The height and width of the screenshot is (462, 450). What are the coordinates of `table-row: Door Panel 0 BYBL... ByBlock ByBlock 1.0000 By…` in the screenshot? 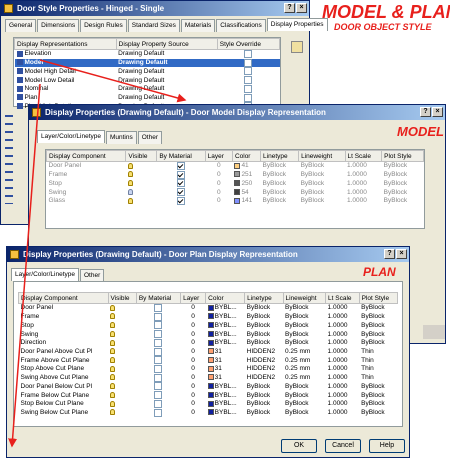 It's located at (208, 308).